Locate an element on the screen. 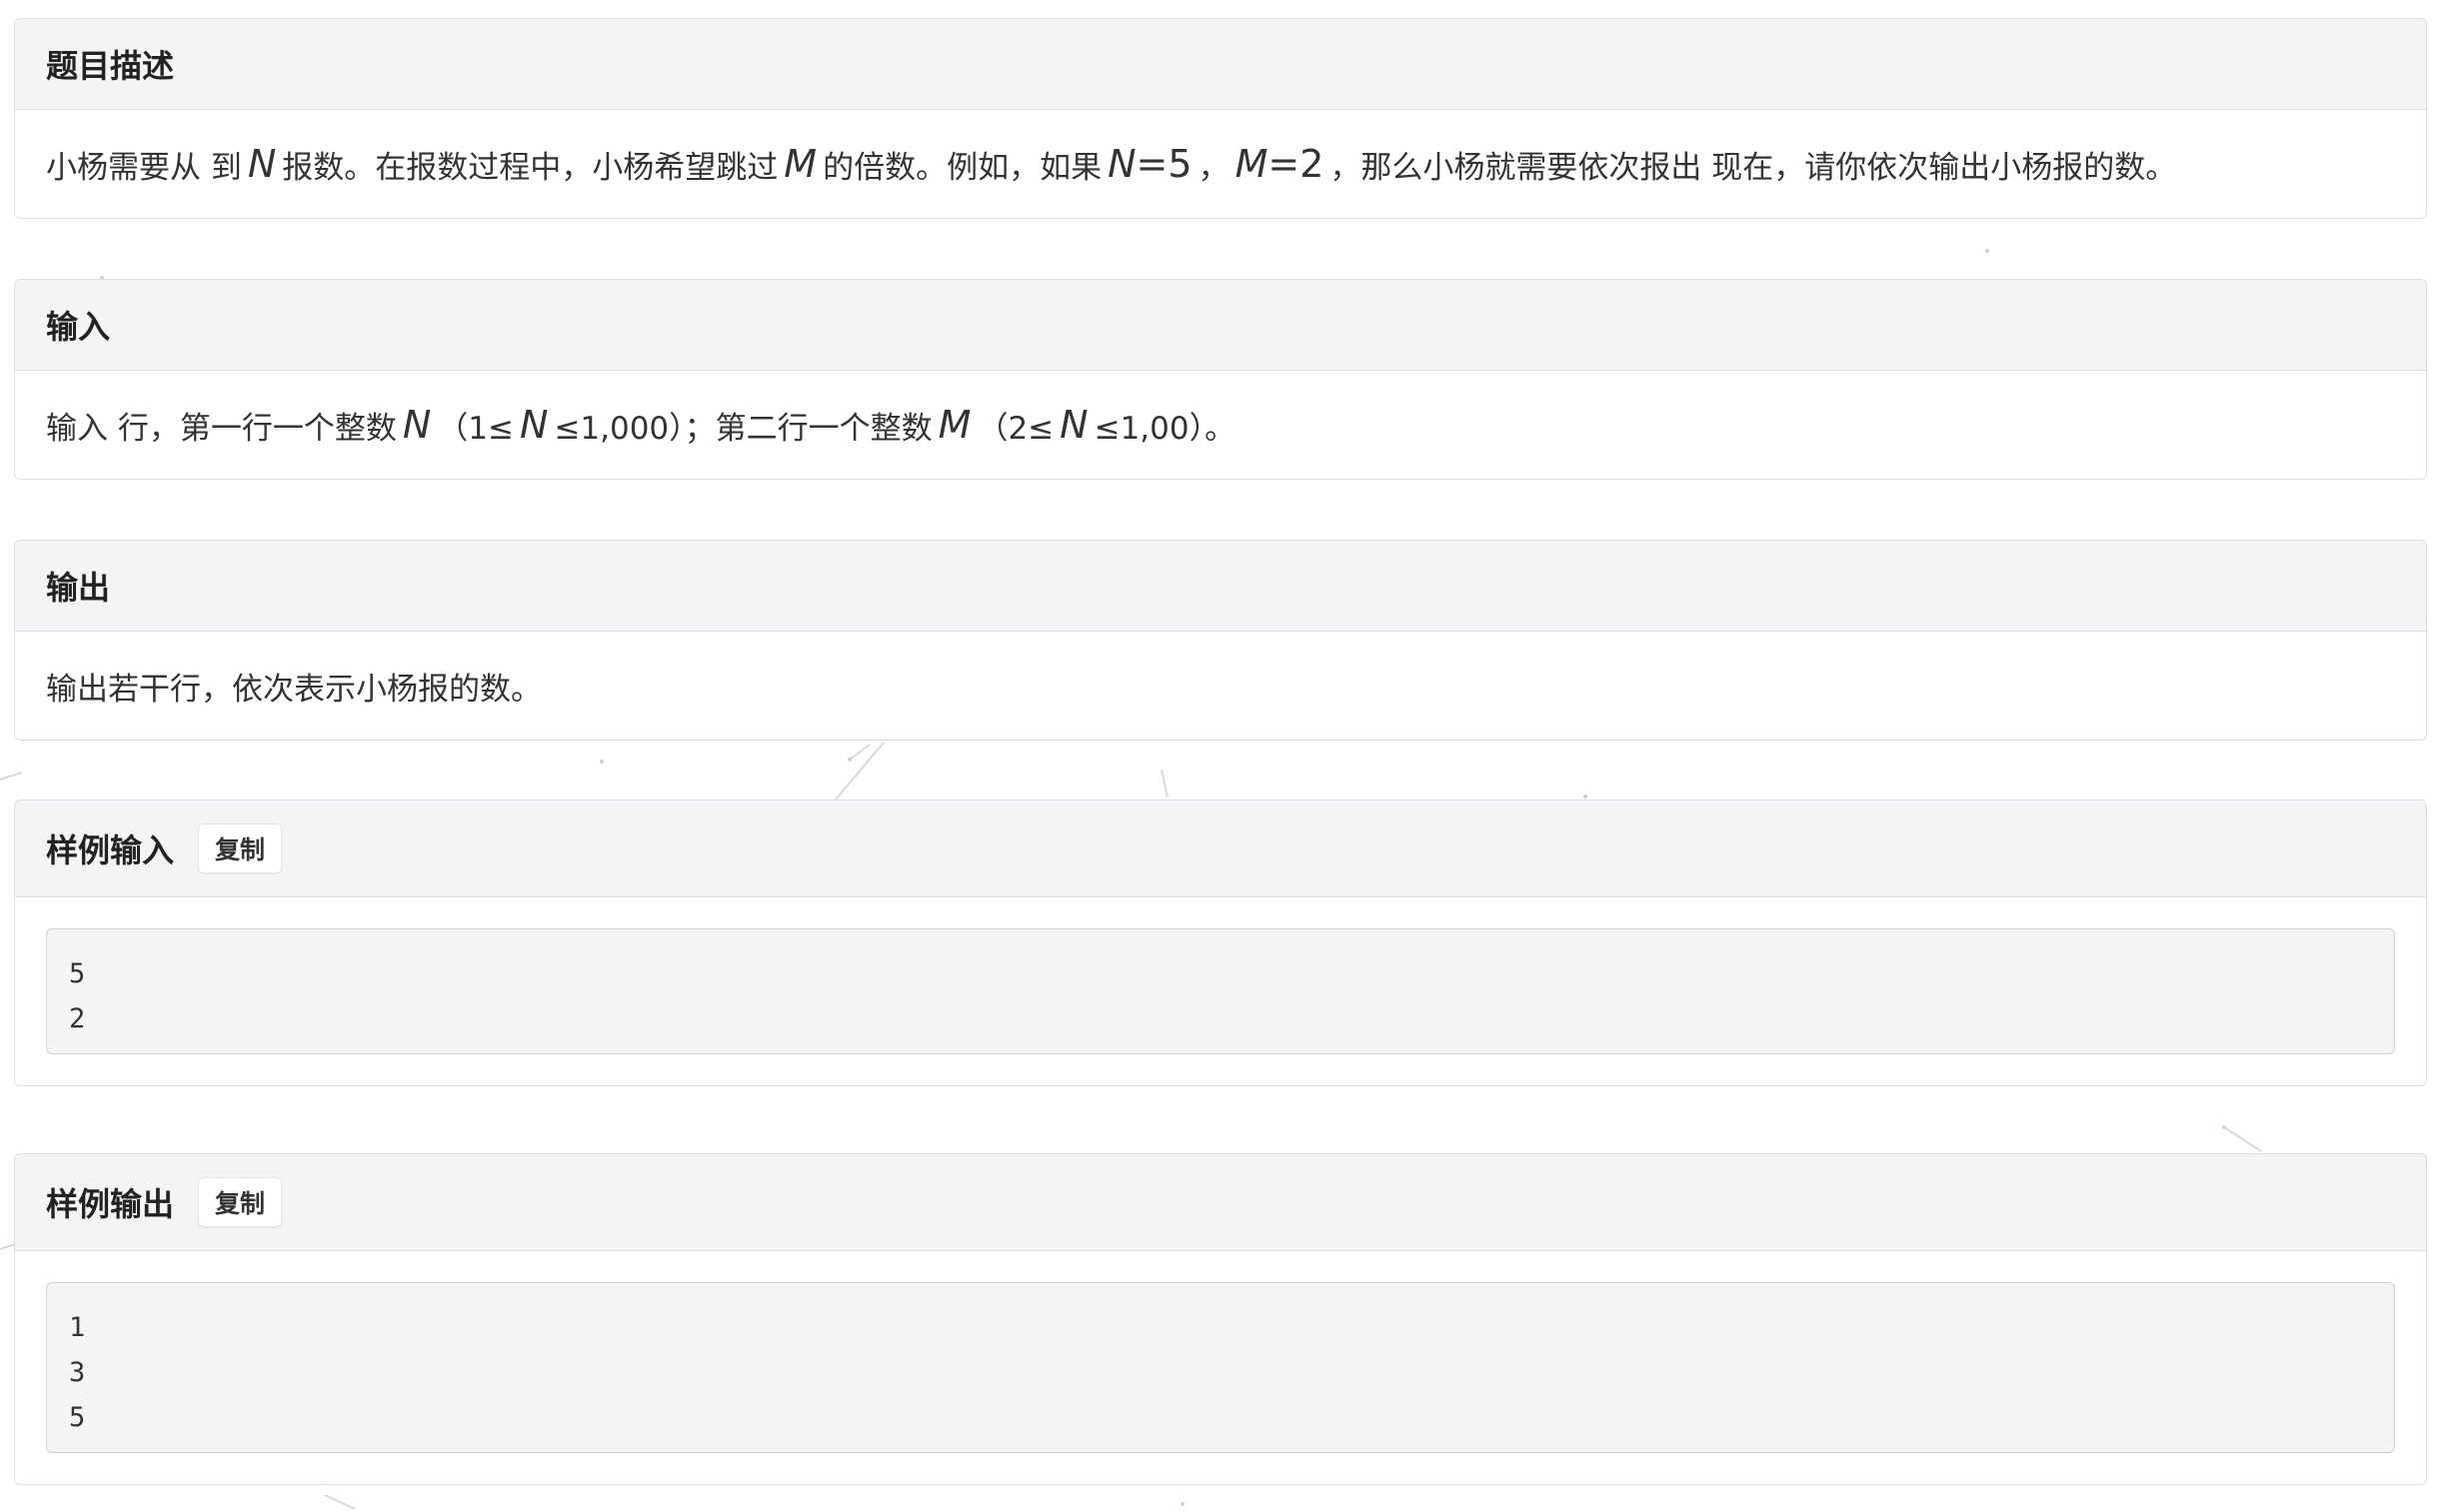 Image resolution: width=2438 pixels, height=1512 pixels. input-spec-header: 输入 is located at coordinates (1220, 325).